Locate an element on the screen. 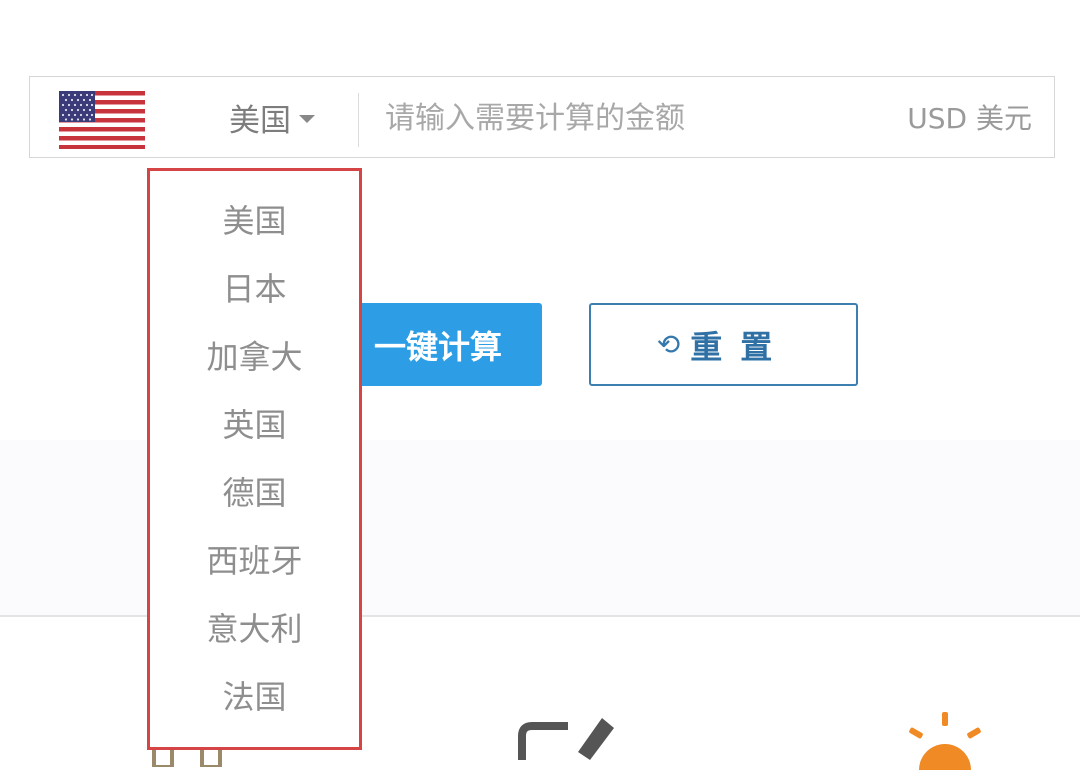 The image size is (1080, 776). reset-label: 重置 is located at coordinates (740, 346).